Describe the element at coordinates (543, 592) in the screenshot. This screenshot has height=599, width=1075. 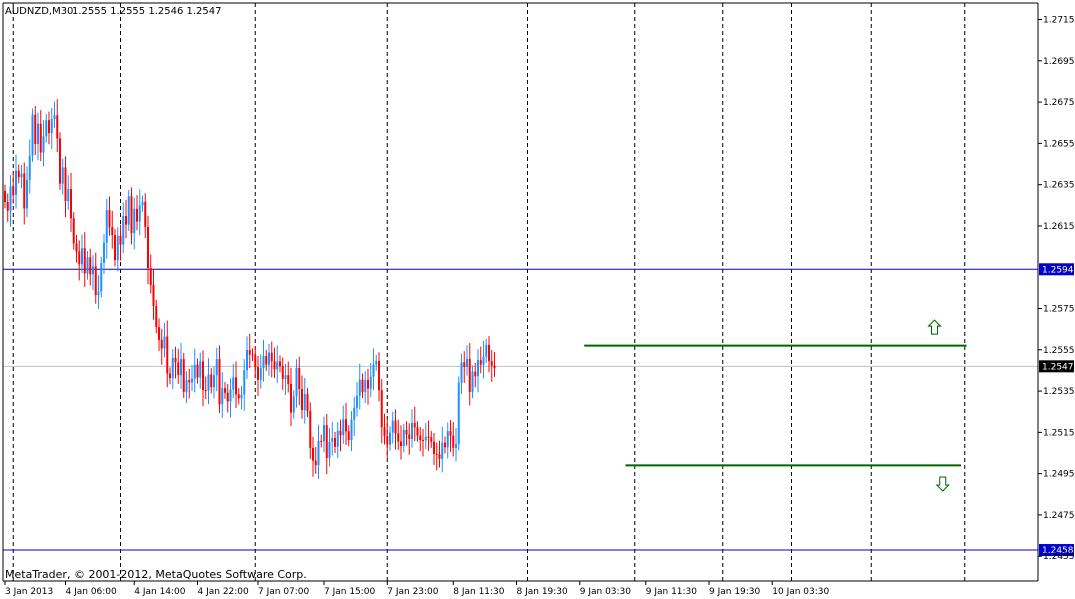
I see `time-tick-label: 8 Jan 19:30` at that location.